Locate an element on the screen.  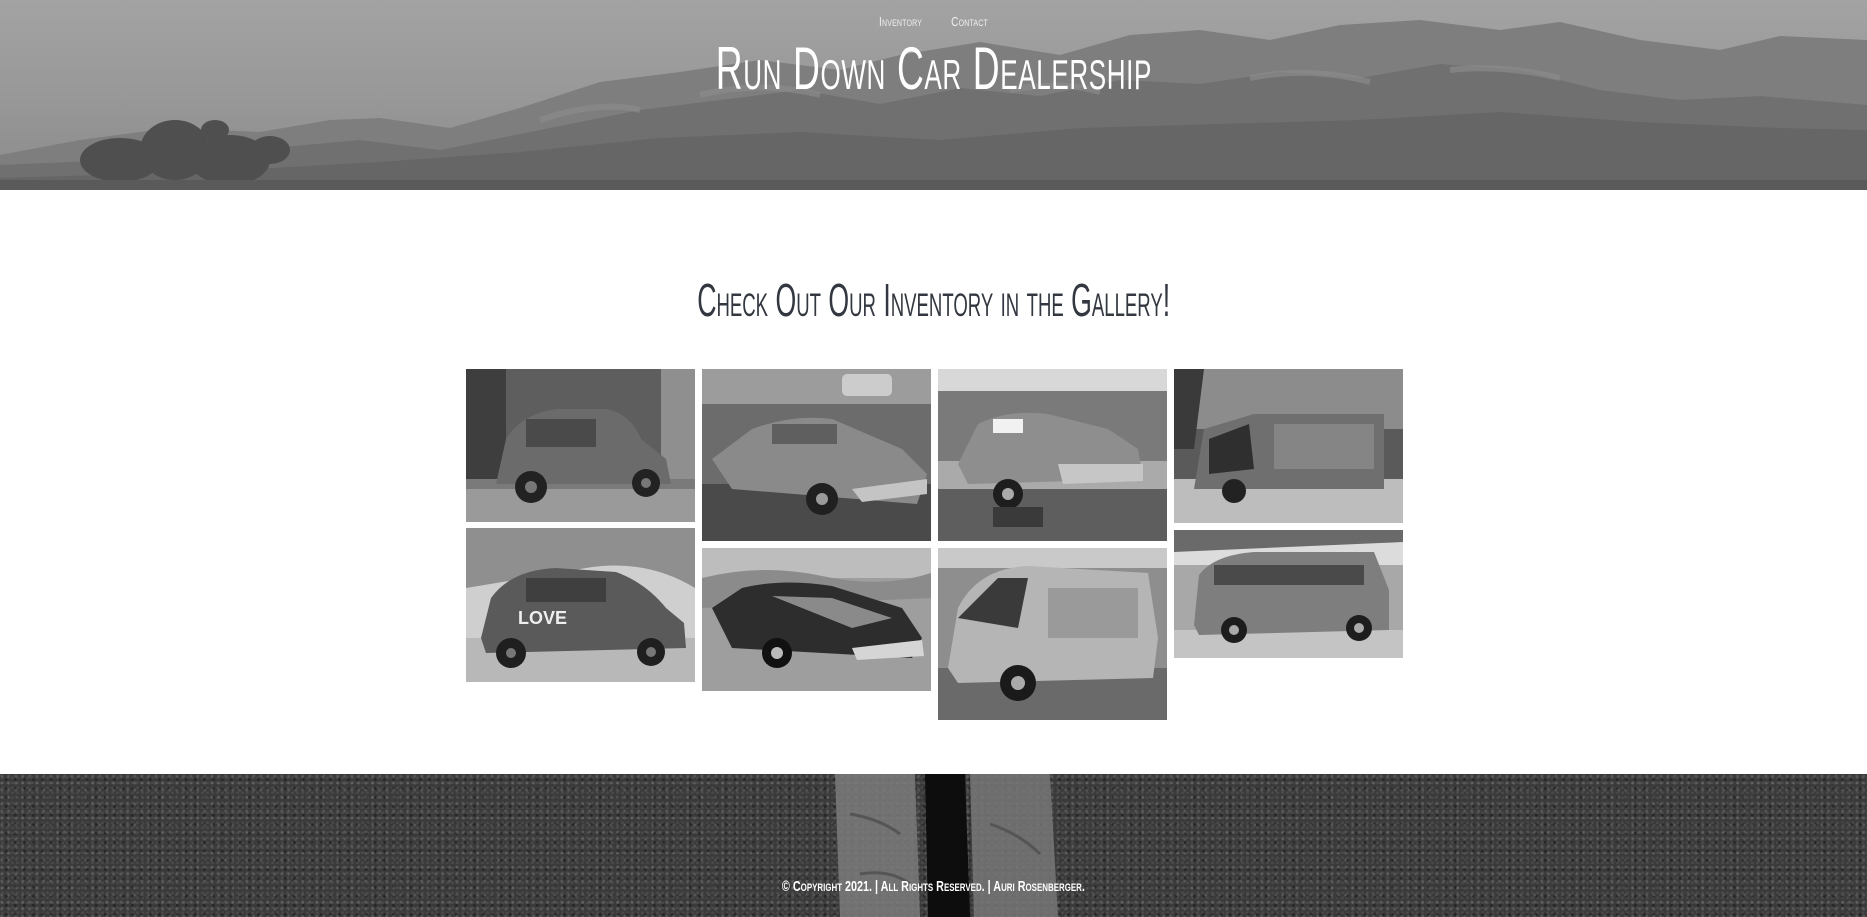
gallery-photo-5: LOVE is located at coordinates (580, 605).